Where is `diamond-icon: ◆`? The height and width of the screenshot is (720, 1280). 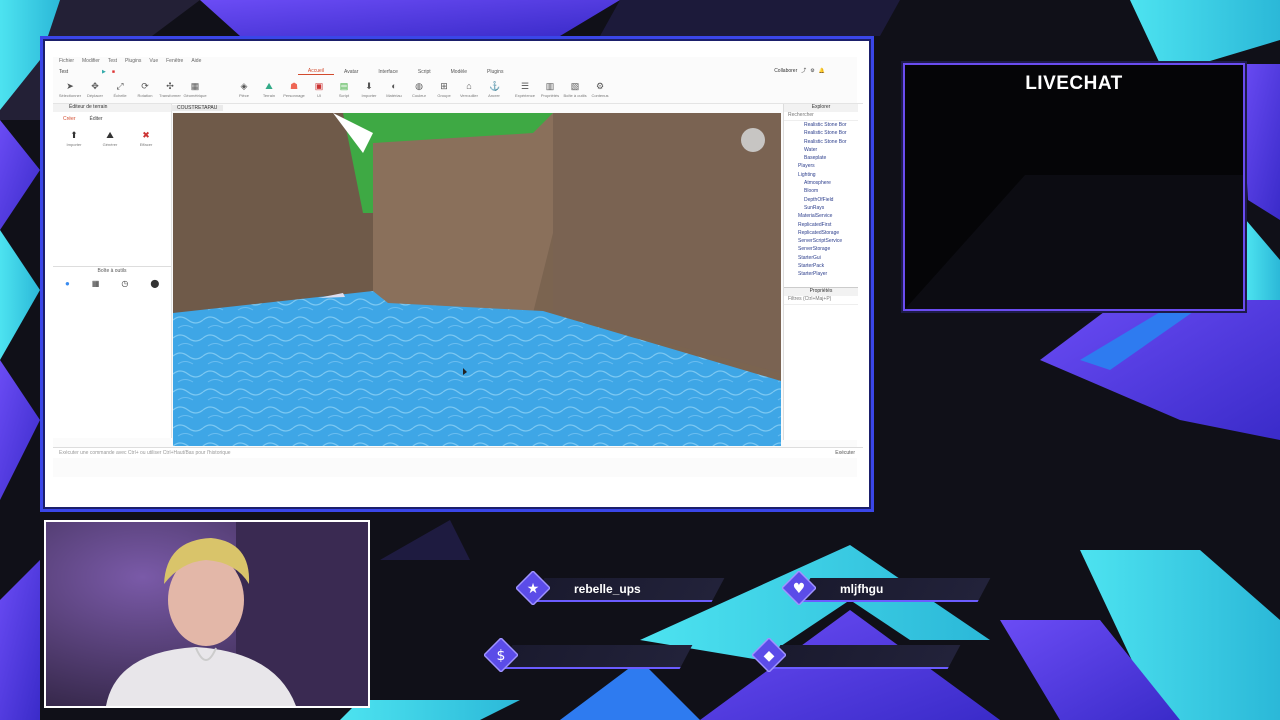 diamond-icon: ◆ is located at coordinates (769, 655).